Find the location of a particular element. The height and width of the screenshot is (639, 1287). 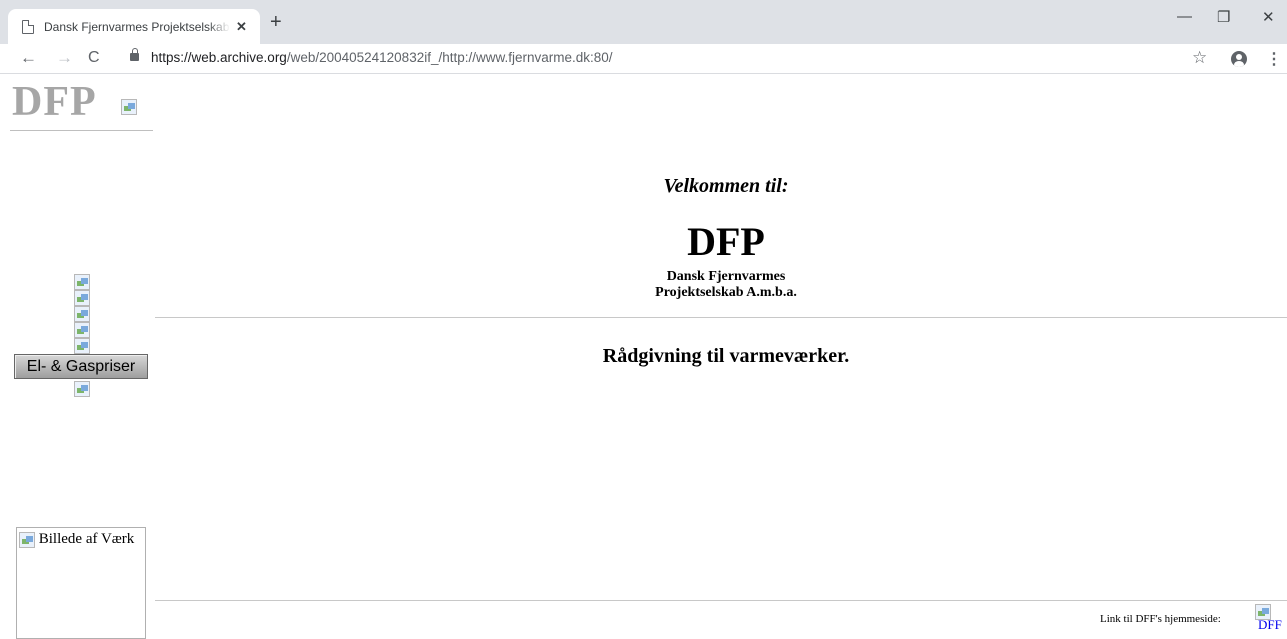

forward-button: → is located at coordinates (64, 58).